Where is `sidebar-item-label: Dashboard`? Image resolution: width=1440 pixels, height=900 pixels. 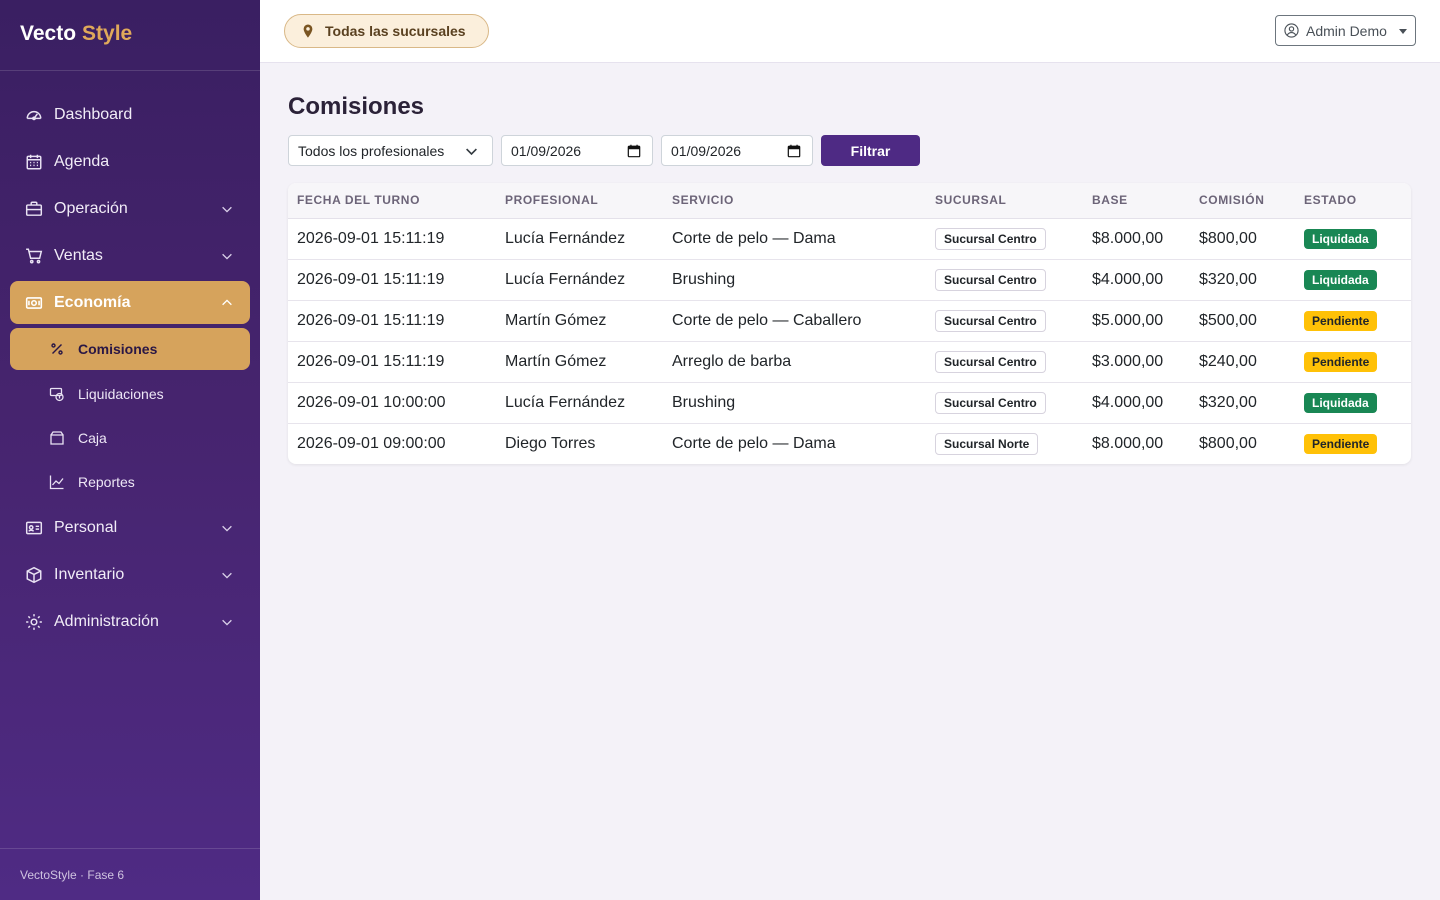 sidebar-item-label: Dashboard is located at coordinates (93, 114).